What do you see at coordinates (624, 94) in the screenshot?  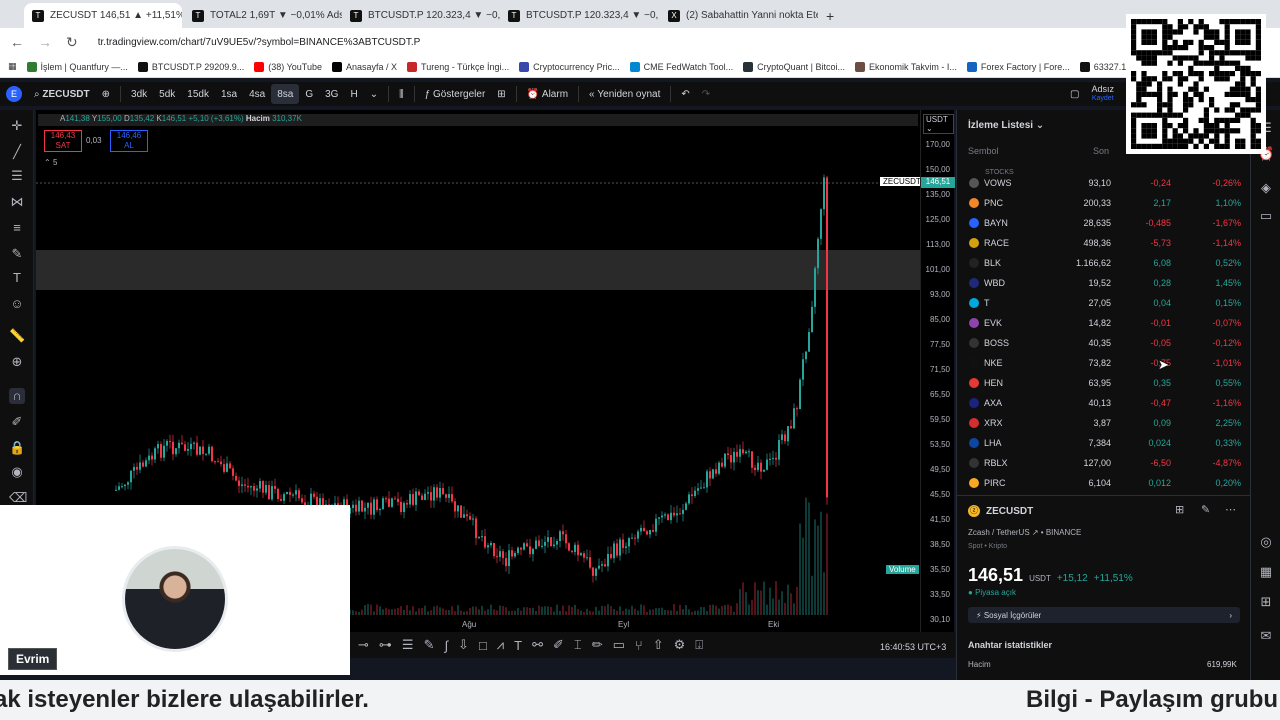 I see `replay-button: « Yeniden oynat` at bounding box center [624, 94].